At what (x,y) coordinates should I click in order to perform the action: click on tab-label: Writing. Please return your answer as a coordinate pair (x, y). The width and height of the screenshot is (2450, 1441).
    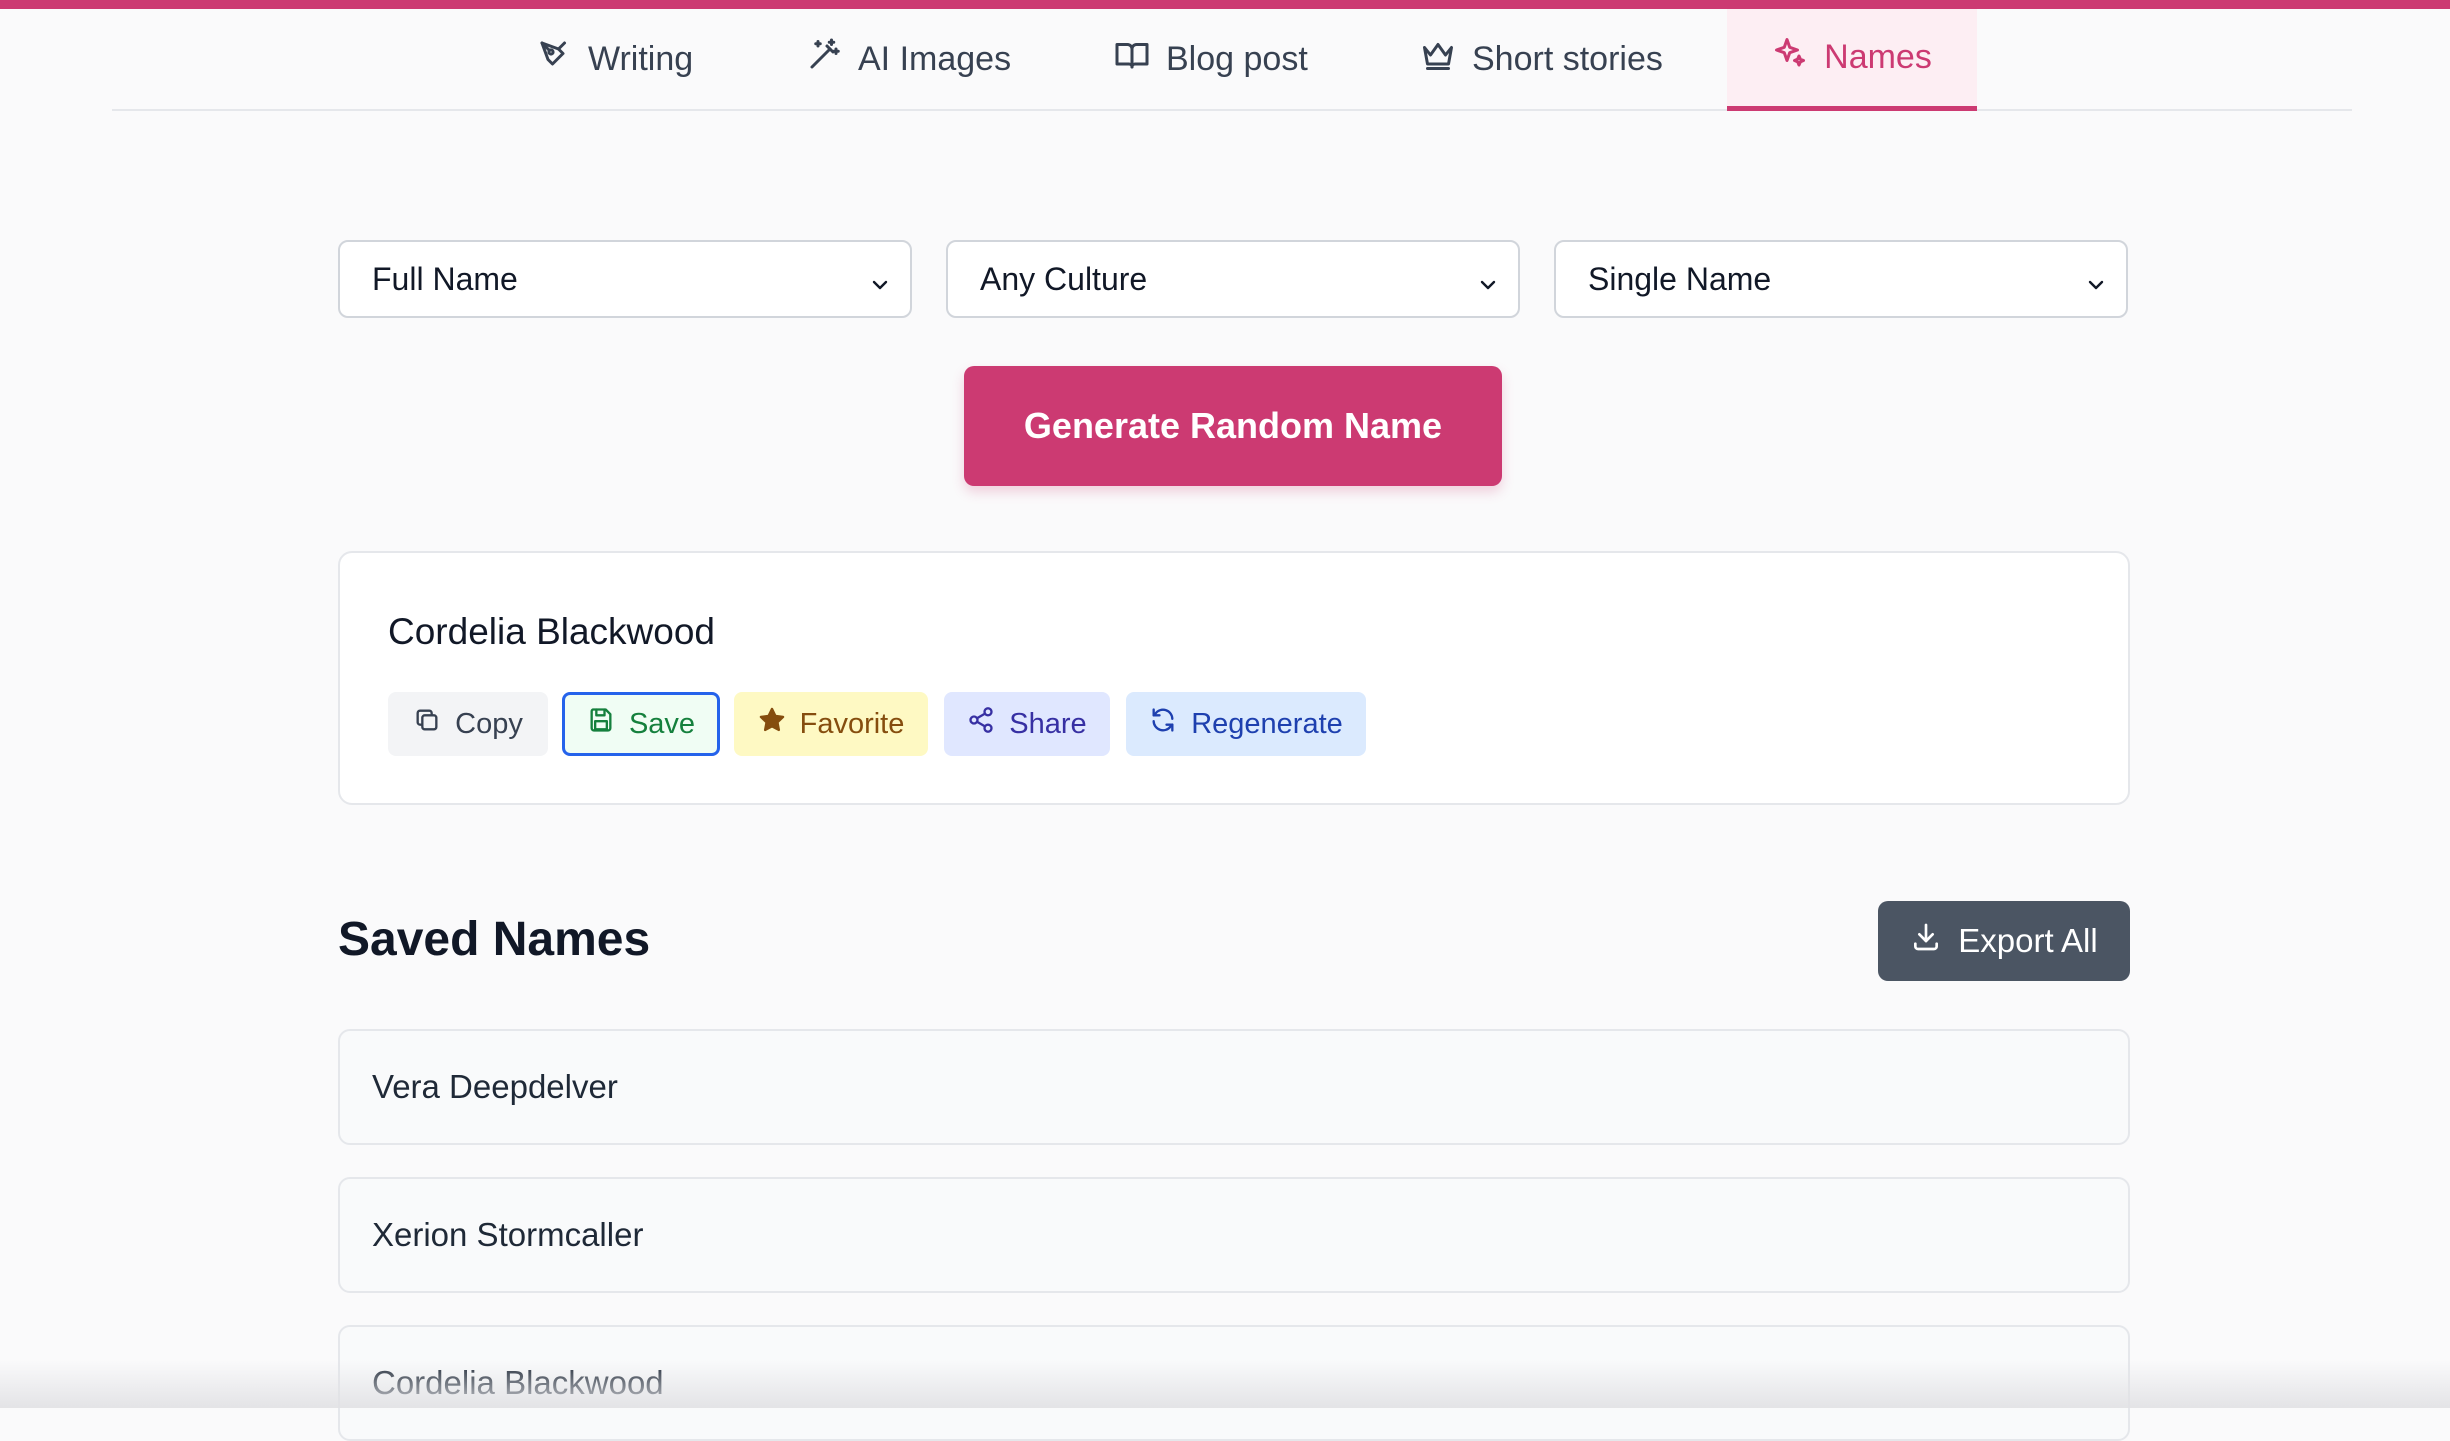
    Looking at the image, I should click on (641, 58).